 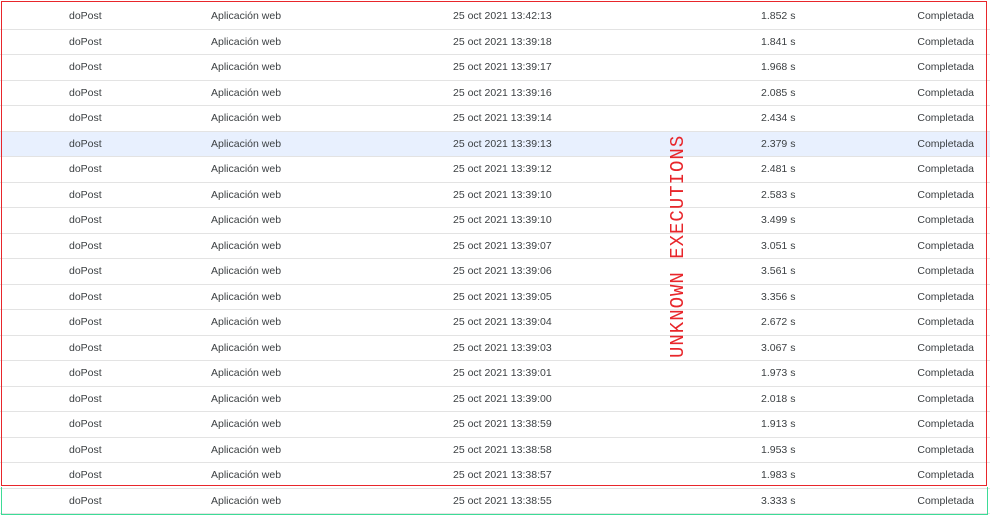 I want to click on row-duration: 1.973 s, so click(x=778, y=373).